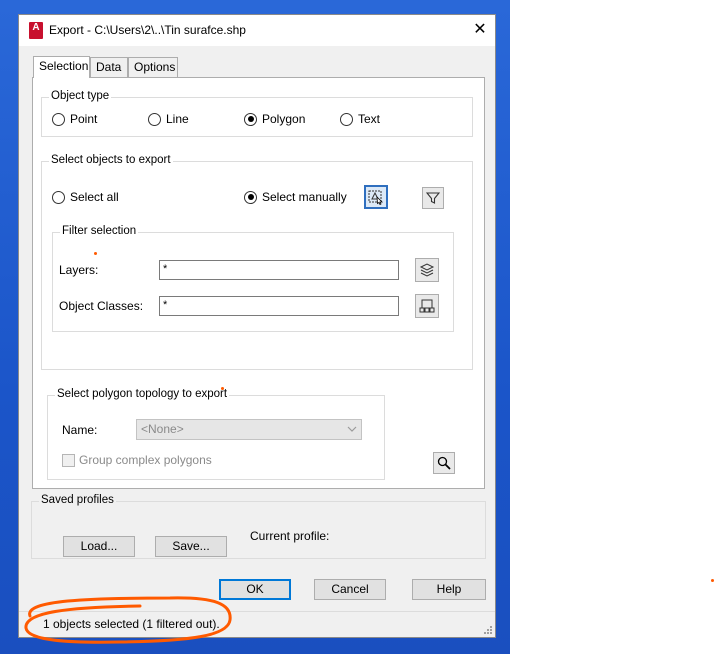  What do you see at coordinates (128, 620) in the screenshot?
I see `annotation-highlight` at bounding box center [128, 620].